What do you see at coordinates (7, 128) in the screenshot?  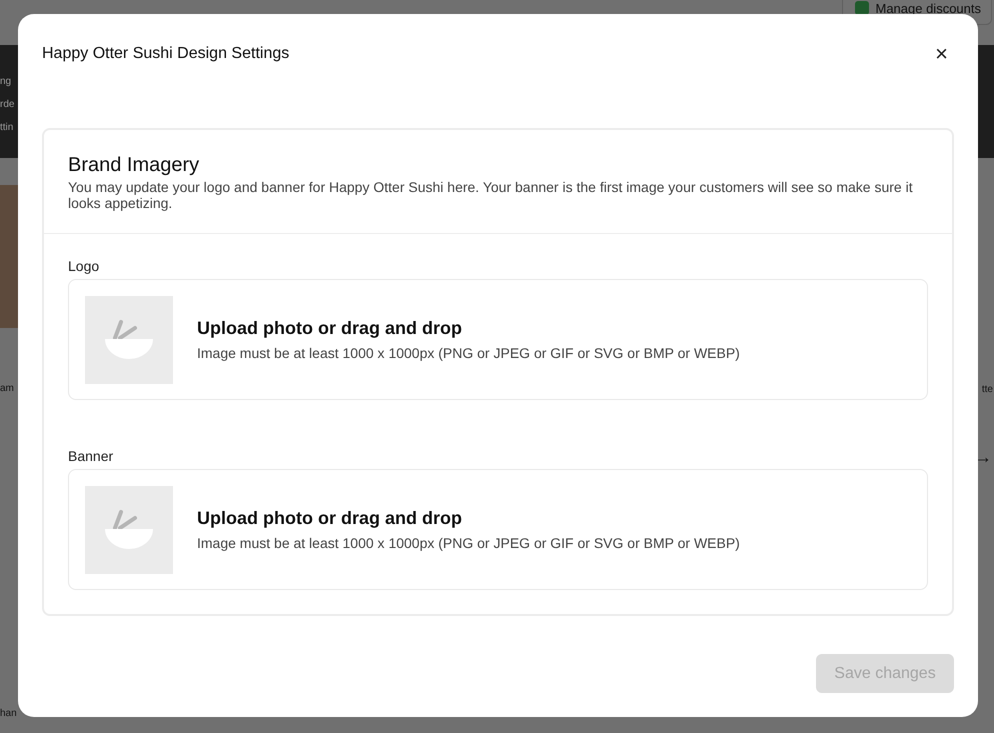 I see `header-text: ttin` at bounding box center [7, 128].